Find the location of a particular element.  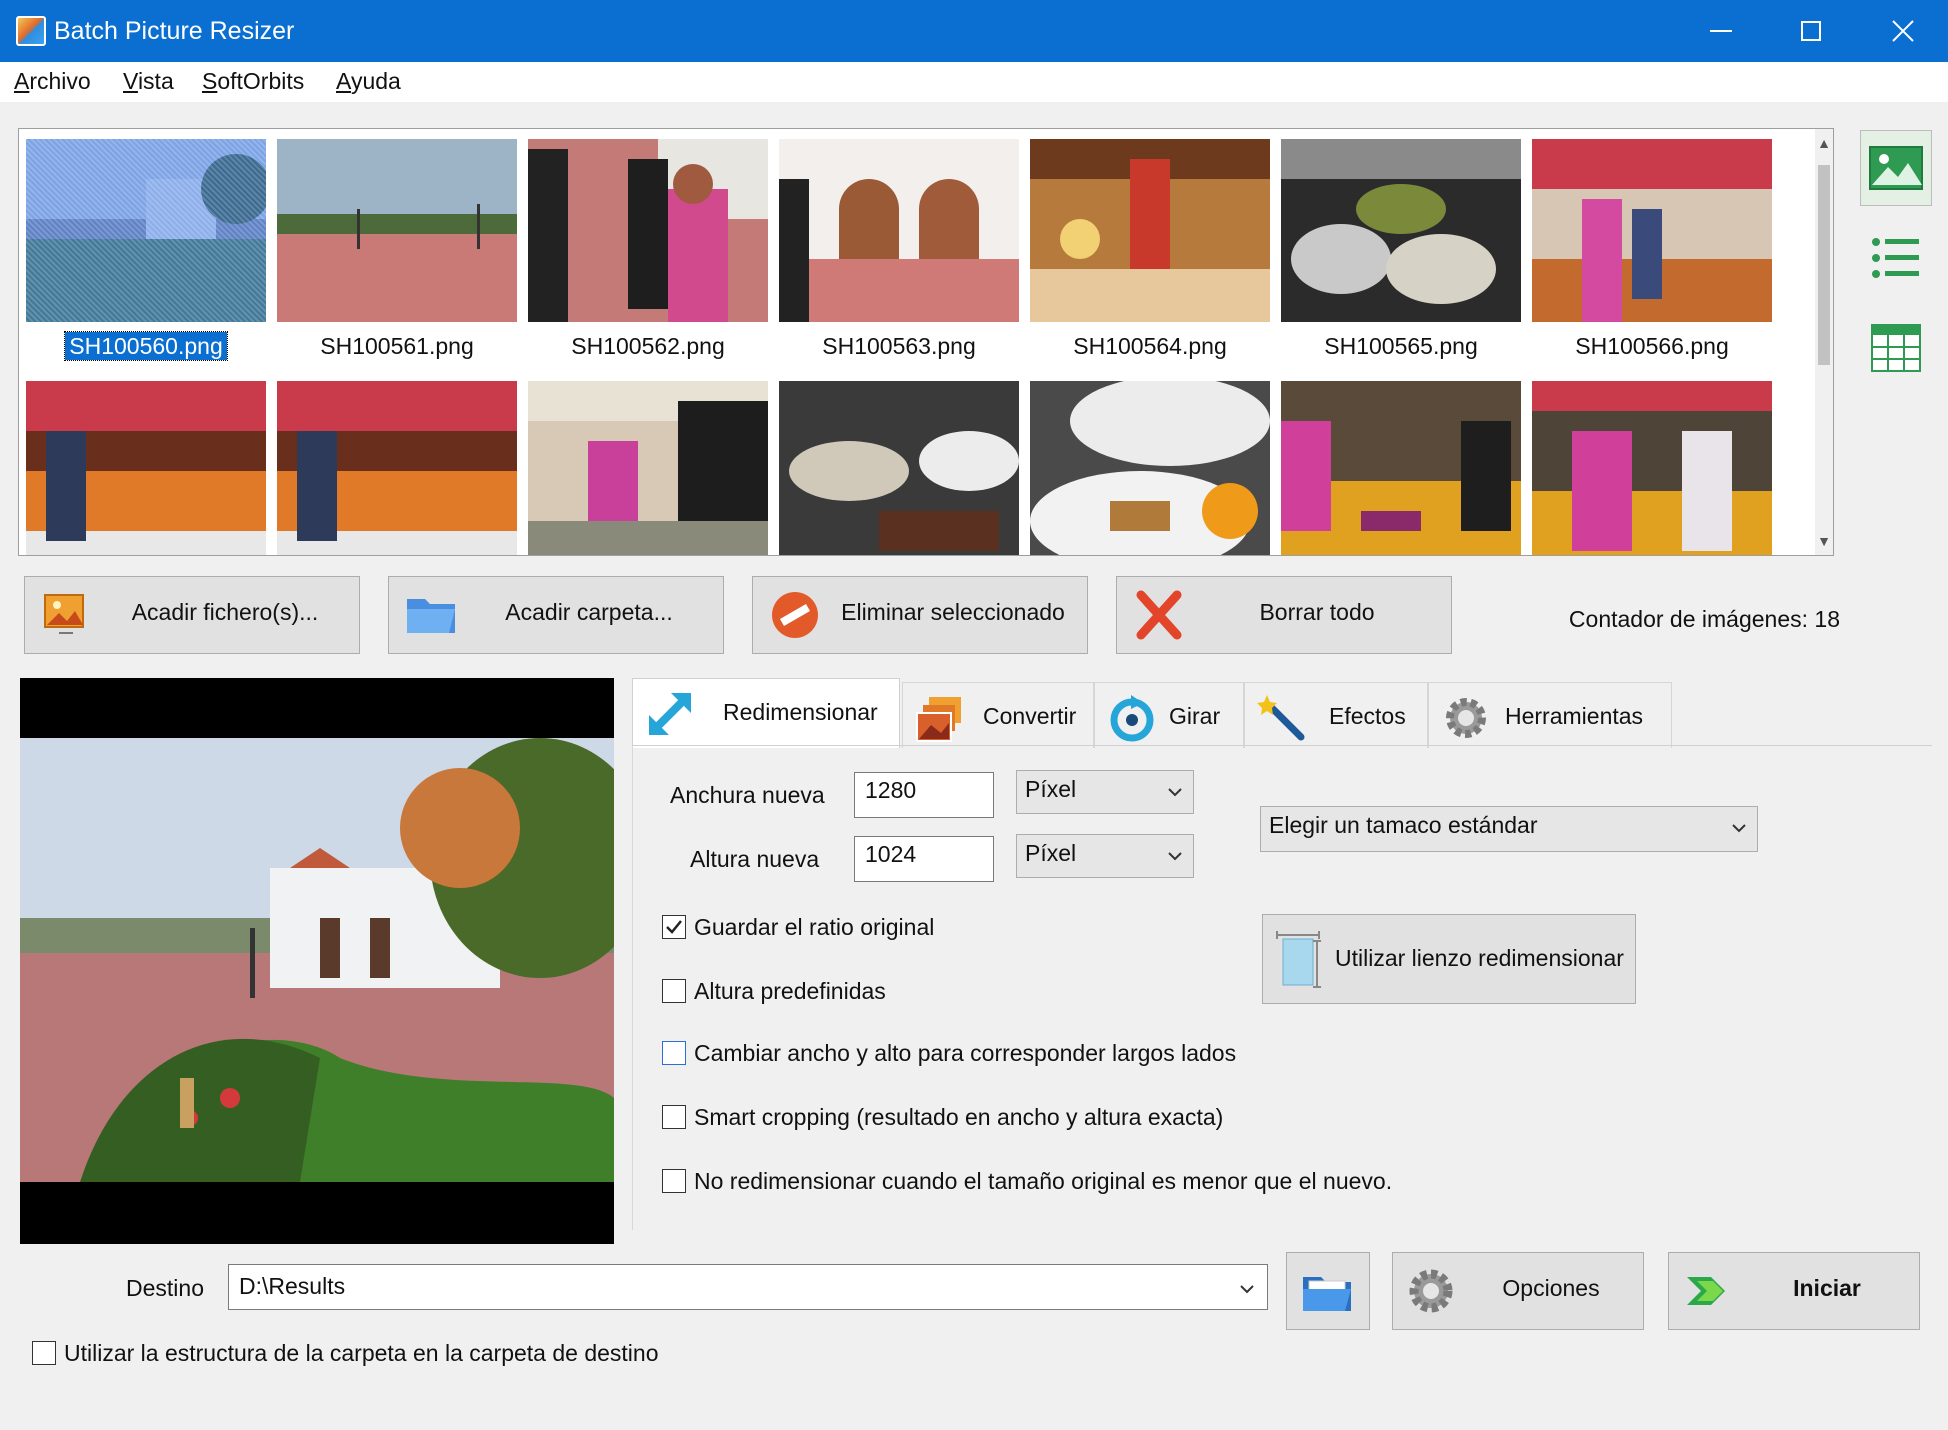

width-unit-select: Píxel is located at coordinates (1105, 792).